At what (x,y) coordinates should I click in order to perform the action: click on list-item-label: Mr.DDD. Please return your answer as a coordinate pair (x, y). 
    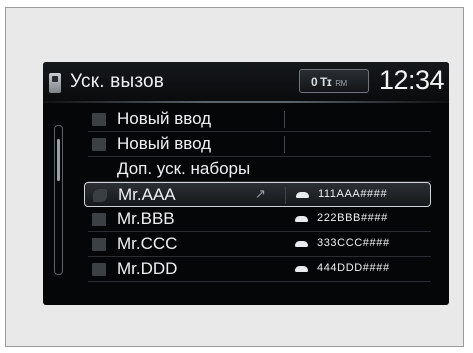
    Looking at the image, I should click on (147, 268).